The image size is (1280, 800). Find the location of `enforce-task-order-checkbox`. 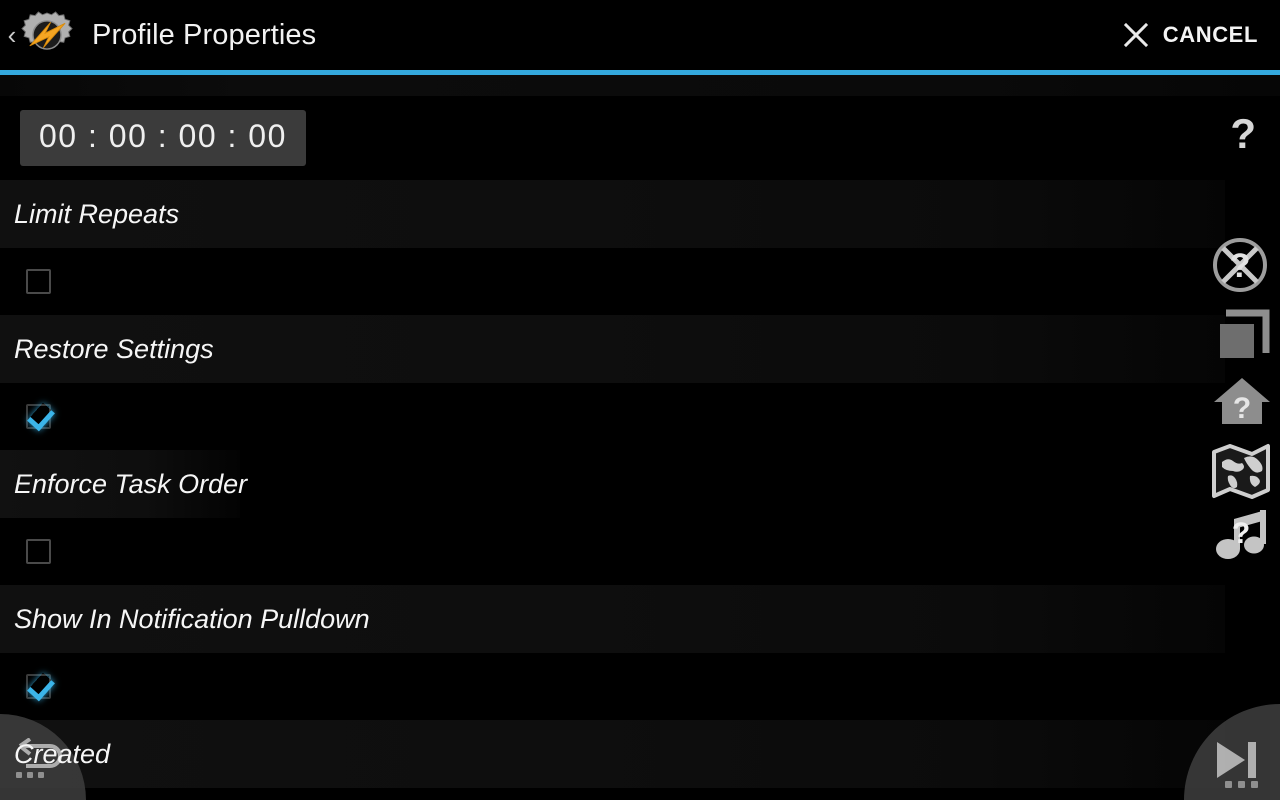

enforce-task-order-checkbox is located at coordinates (38, 551).